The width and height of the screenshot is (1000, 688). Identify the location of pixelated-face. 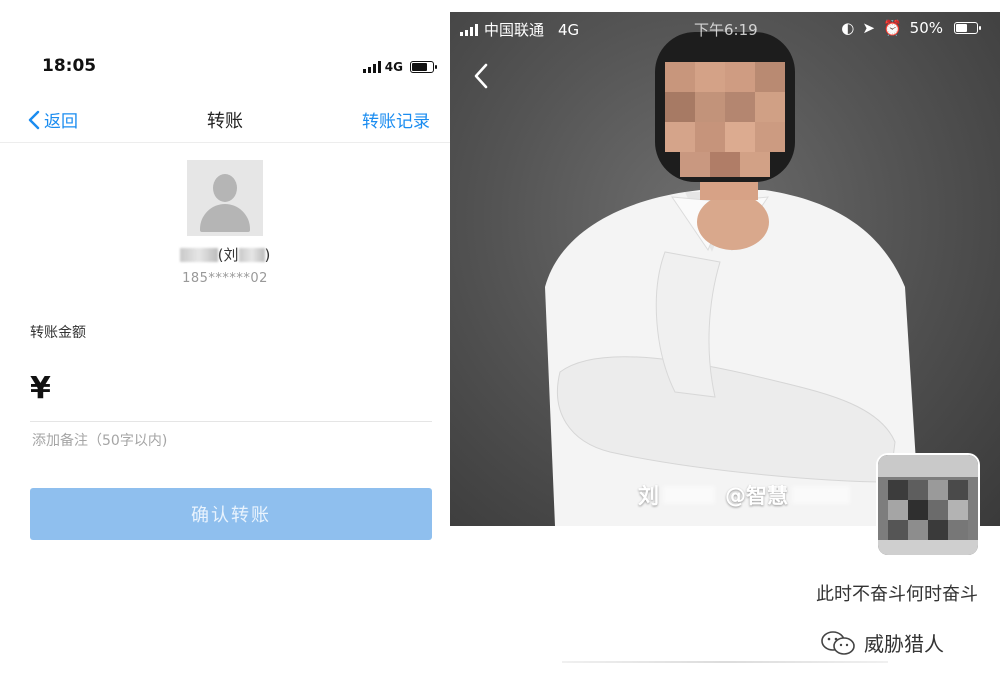
(725, 107).